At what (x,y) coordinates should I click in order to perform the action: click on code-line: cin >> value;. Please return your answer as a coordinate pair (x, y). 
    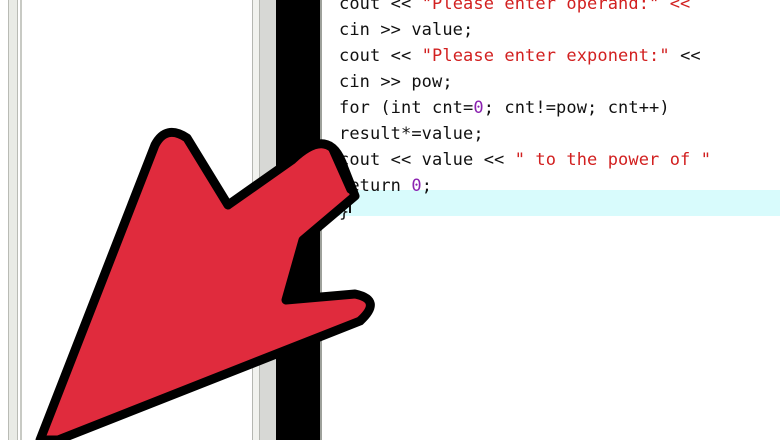
    Looking at the image, I should click on (406, 30).